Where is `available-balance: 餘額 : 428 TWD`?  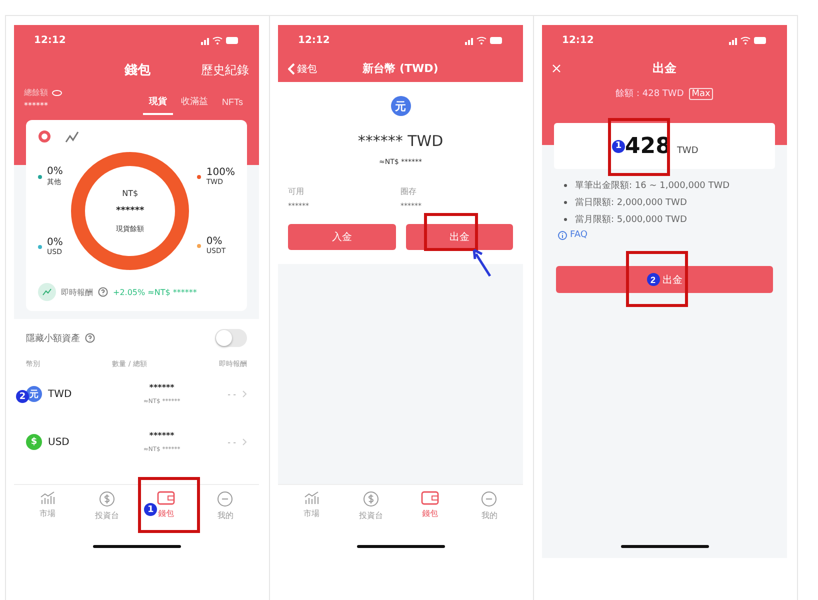 available-balance: 餘額 : 428 TWD is located at coordinates (650, 94).